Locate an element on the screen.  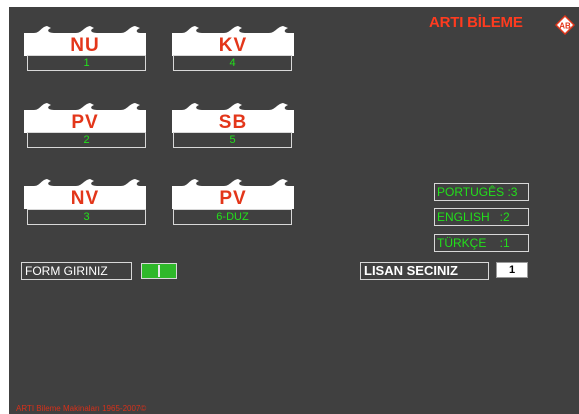
language-select-input: 1 is located at coordinates (512, 270).